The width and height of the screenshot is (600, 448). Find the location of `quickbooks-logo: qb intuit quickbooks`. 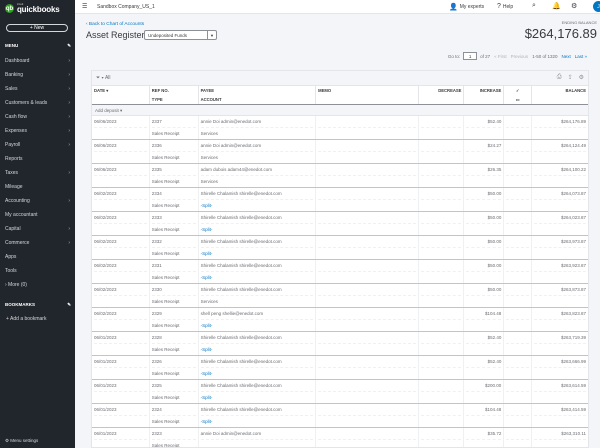

quickbooks-logo: qb intuit quickbooks is located at coordinates (32, 8).